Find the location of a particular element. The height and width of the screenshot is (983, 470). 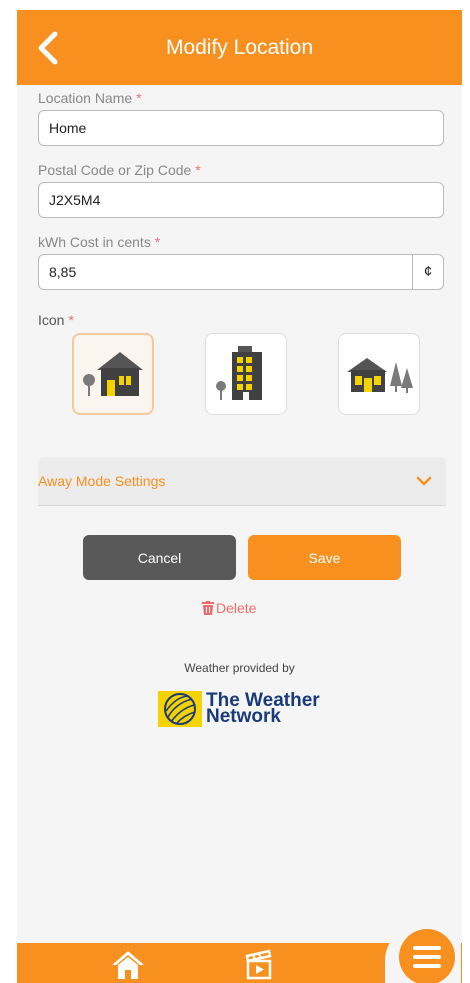

cents-unit-addon: ¢ is located at coordinates (428, 272).